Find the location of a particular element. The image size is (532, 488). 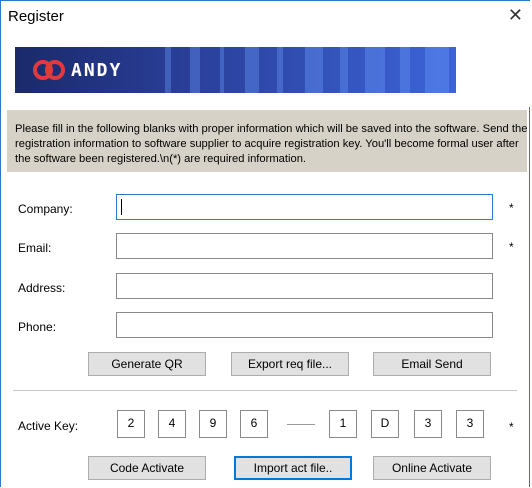

logo-text: ANDY is located at coordinates (97, 70).